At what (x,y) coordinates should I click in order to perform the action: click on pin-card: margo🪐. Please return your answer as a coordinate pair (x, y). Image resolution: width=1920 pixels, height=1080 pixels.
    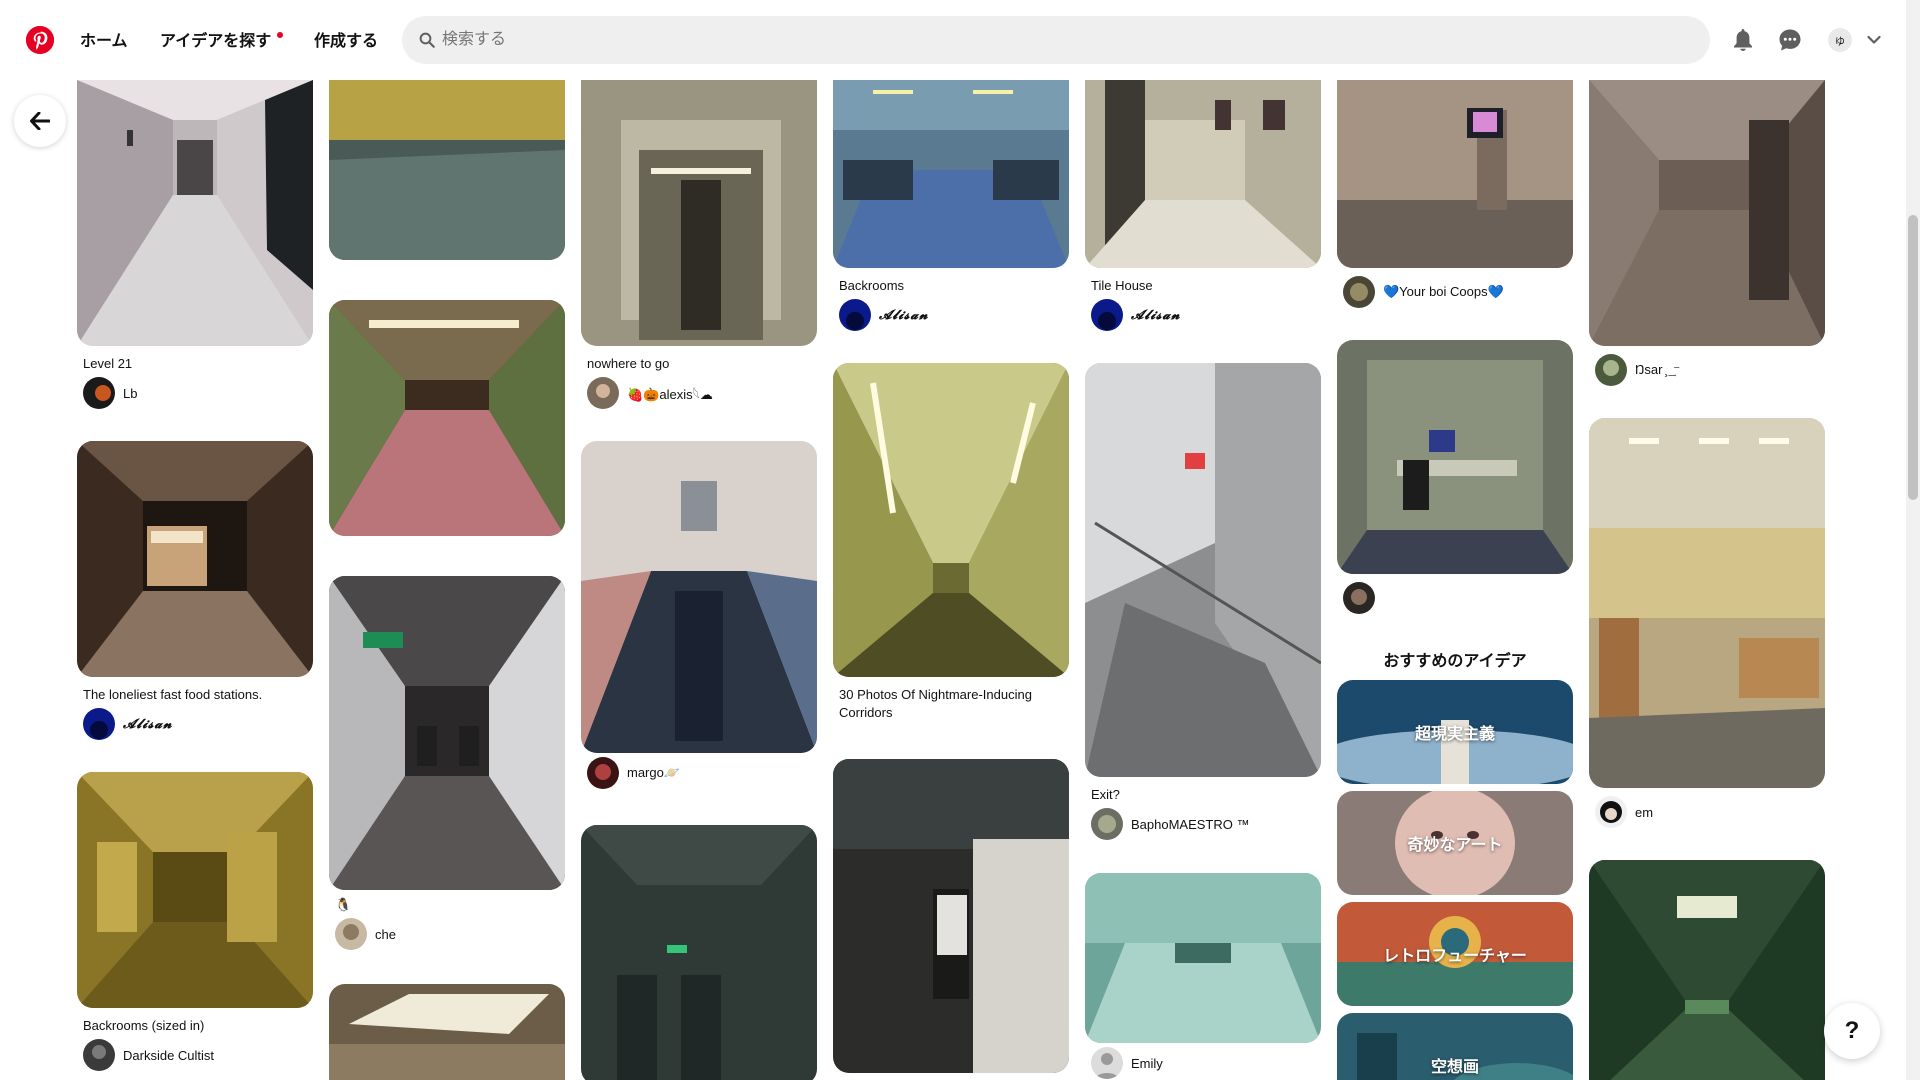
    Looking at the image, I should click on (699, 615).